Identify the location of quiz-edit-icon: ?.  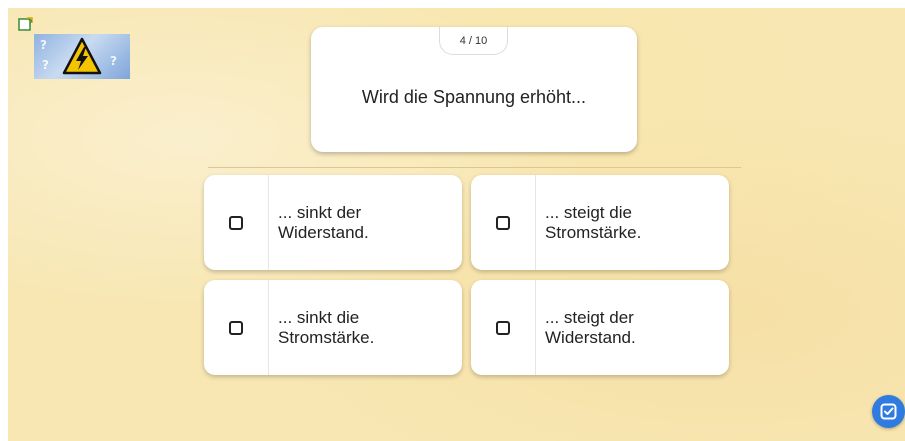
(26, 24).